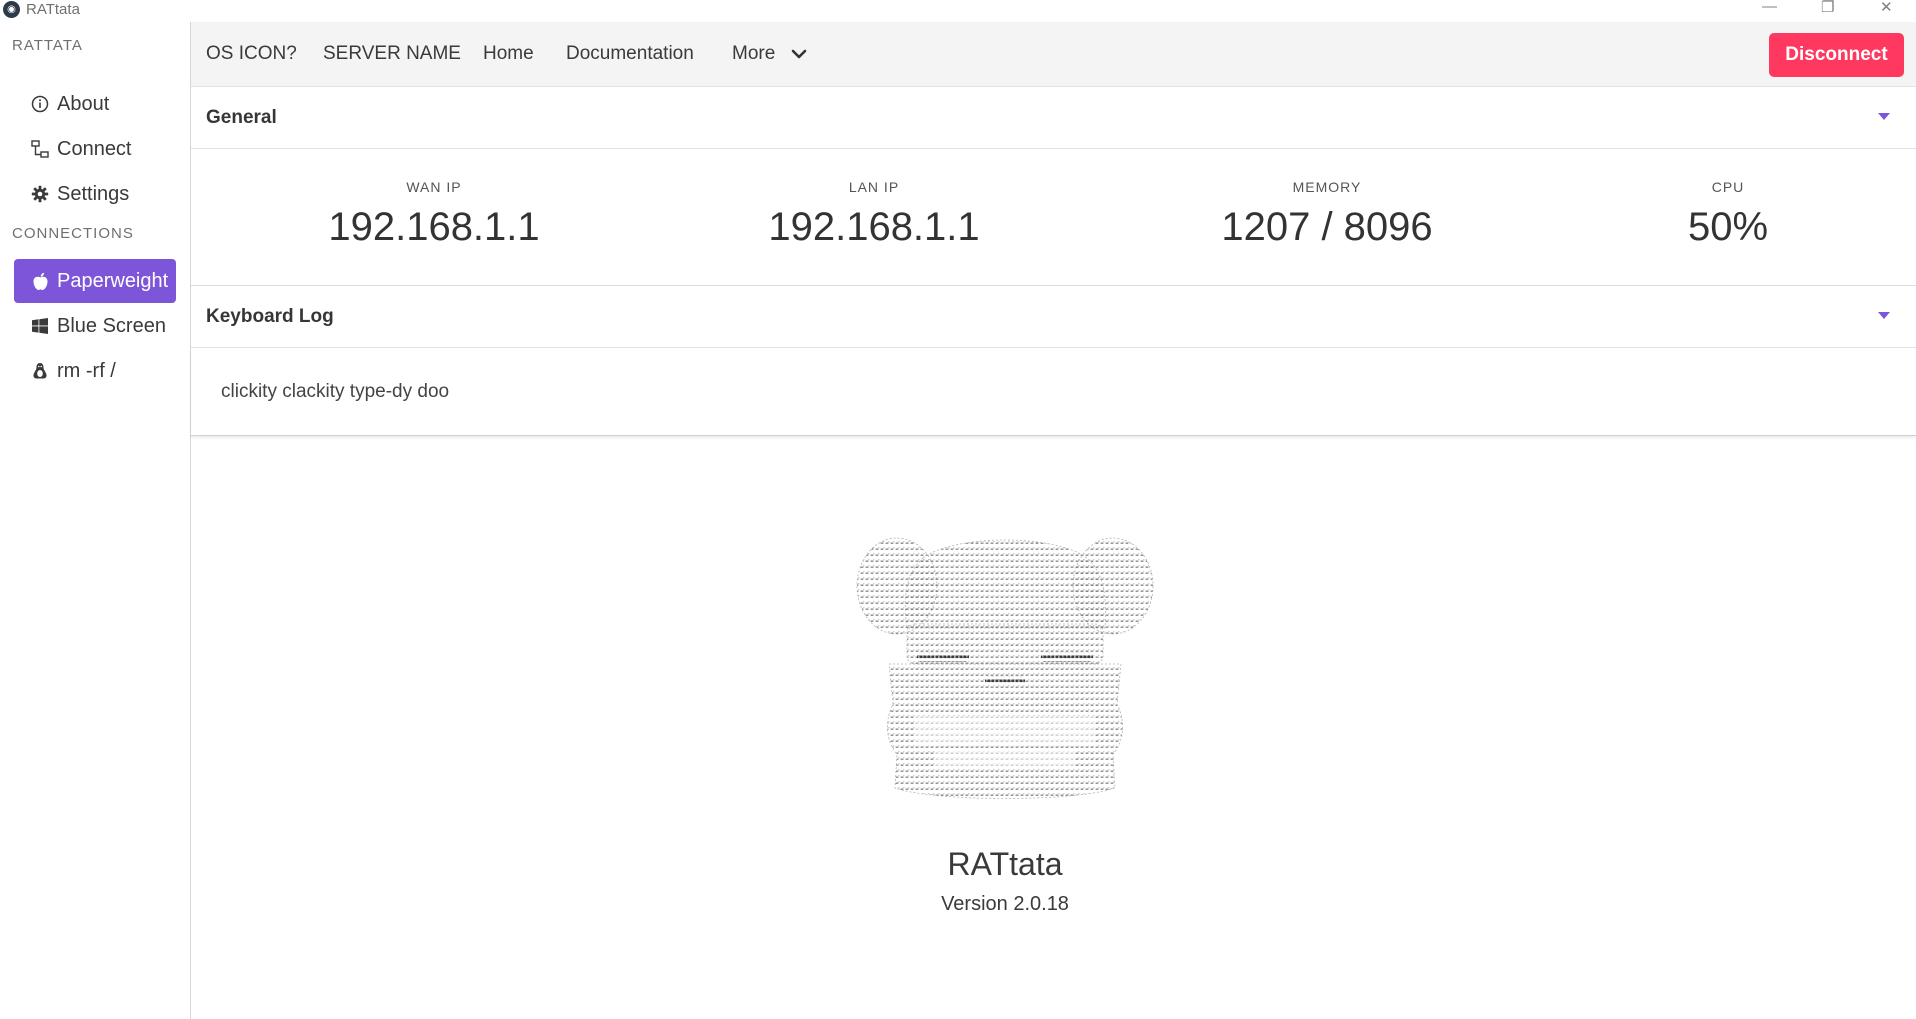  I want to click on sidebar-item-label: Connect, so click(94, 148).